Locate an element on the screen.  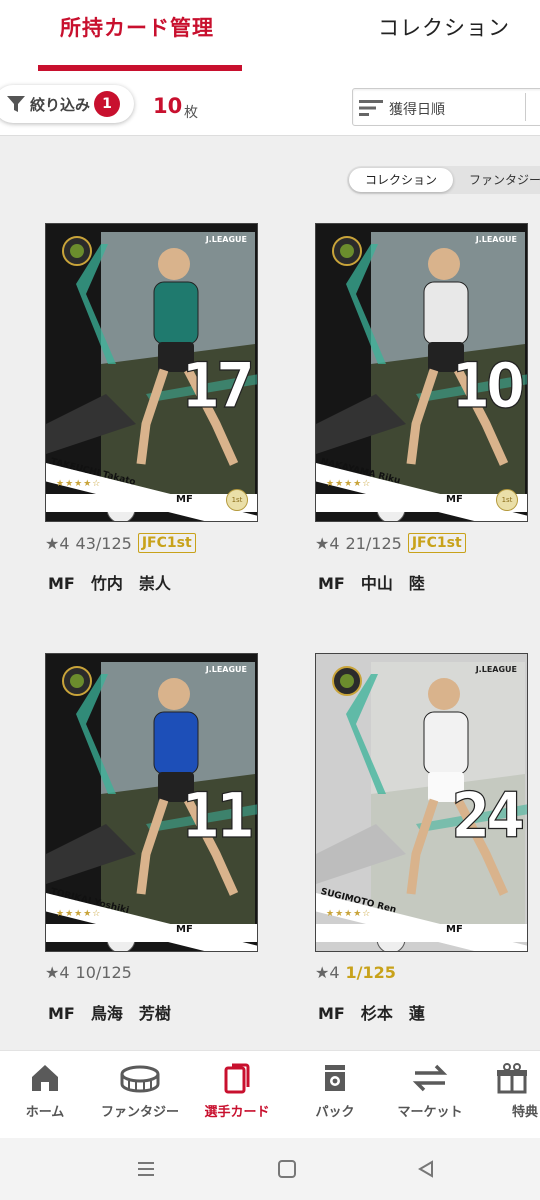
nav-pack: パック is located at coordinates (335, 1090).